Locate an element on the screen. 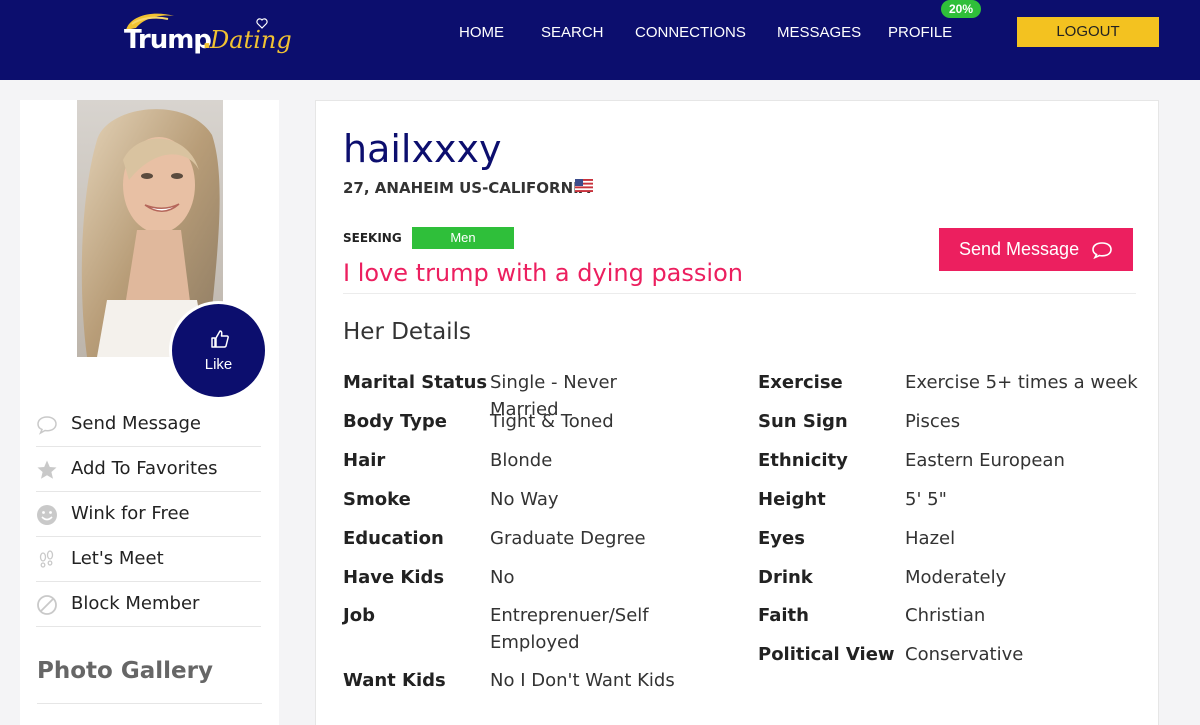 This screenshot has height=725, width=1200. detail-label: Exercise is located at coordinates (800, 382).